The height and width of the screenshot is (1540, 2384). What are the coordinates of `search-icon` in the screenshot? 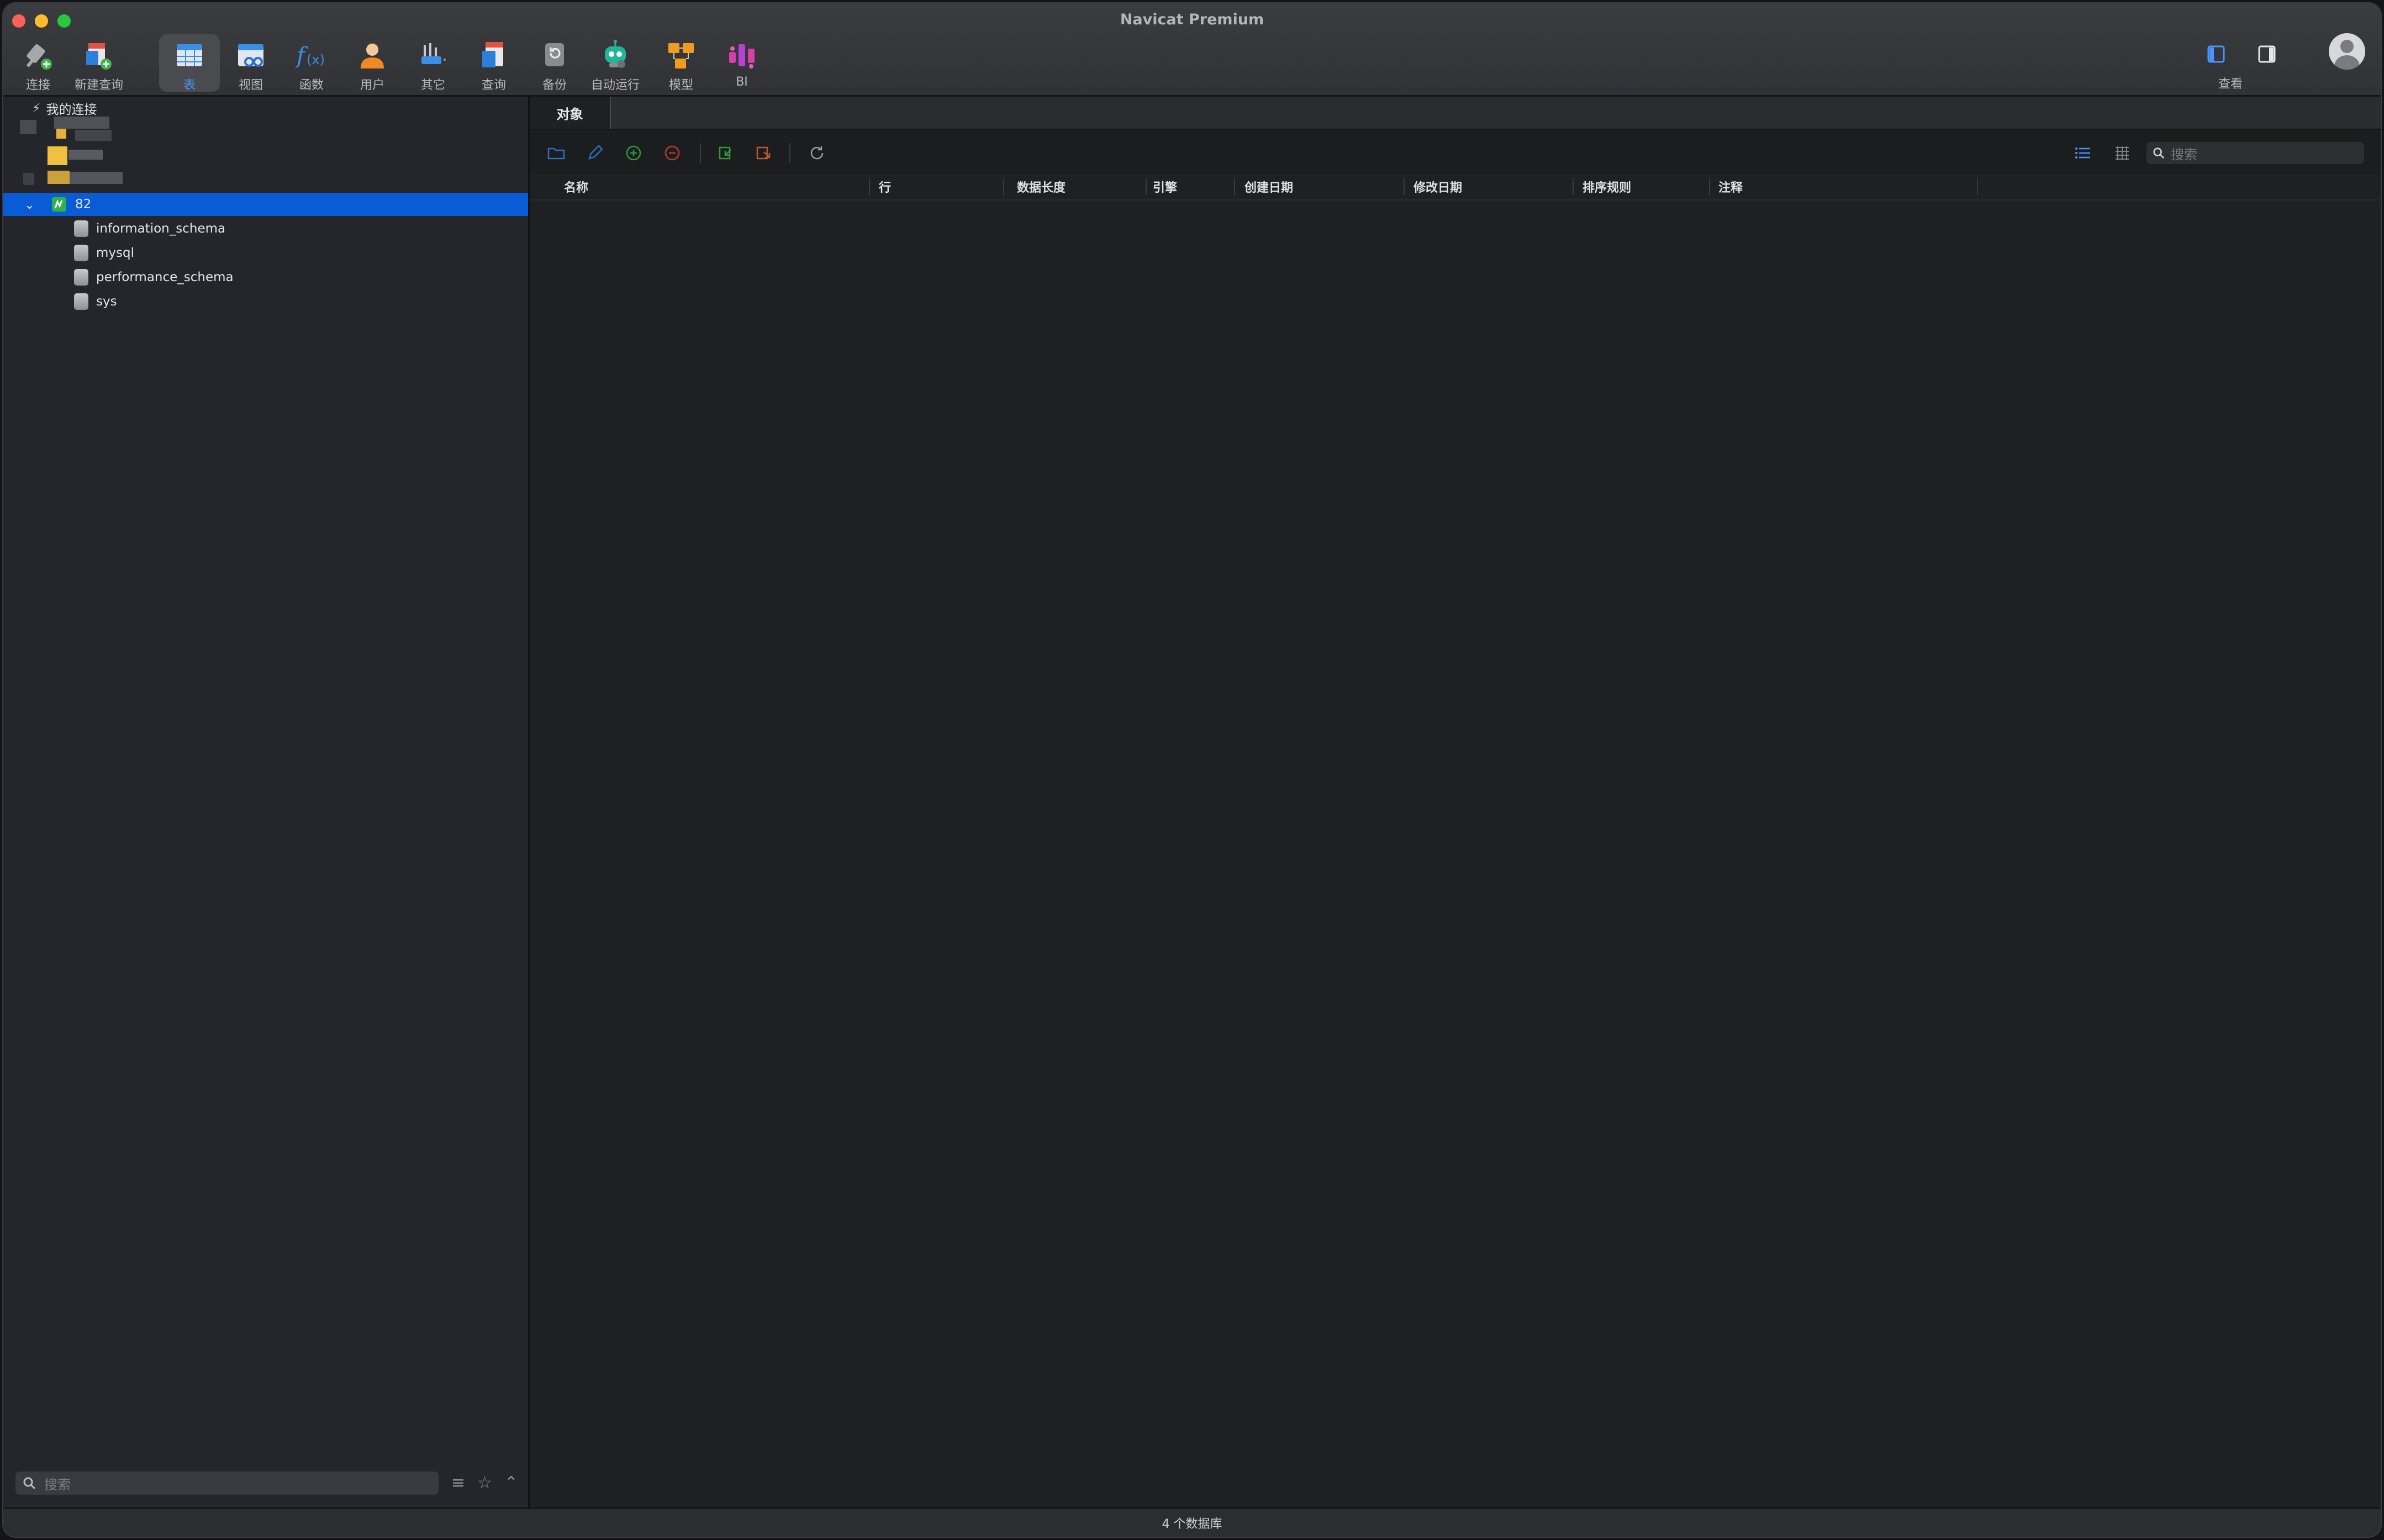 It's located at (2159, 153).